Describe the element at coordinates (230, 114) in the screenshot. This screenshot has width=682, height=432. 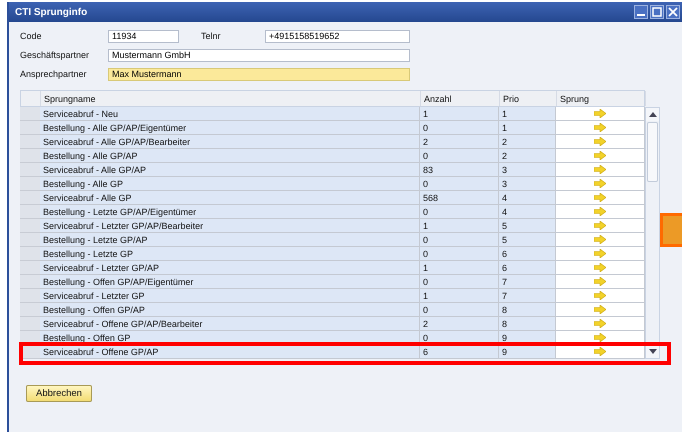
I see `table-cell: Serviceabruf - Neu` at that location.